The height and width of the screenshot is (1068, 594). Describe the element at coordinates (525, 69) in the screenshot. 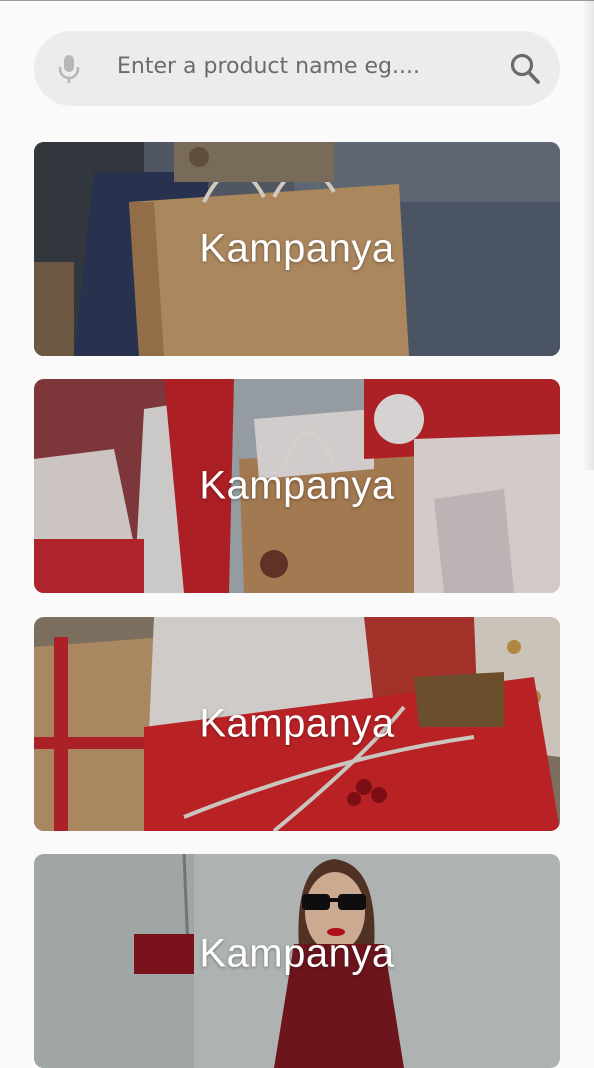

I see `search-icon` at that location.